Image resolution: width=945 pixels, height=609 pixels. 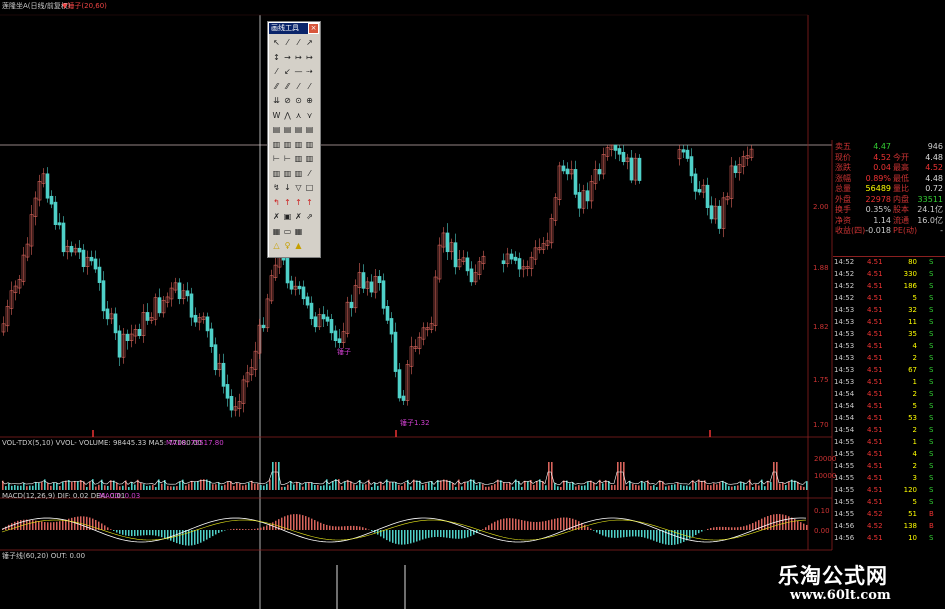 What do you see at coordinates (313, 28) in the screenshot?
I see `close-icon: ×` at bounding box center [313, 28].